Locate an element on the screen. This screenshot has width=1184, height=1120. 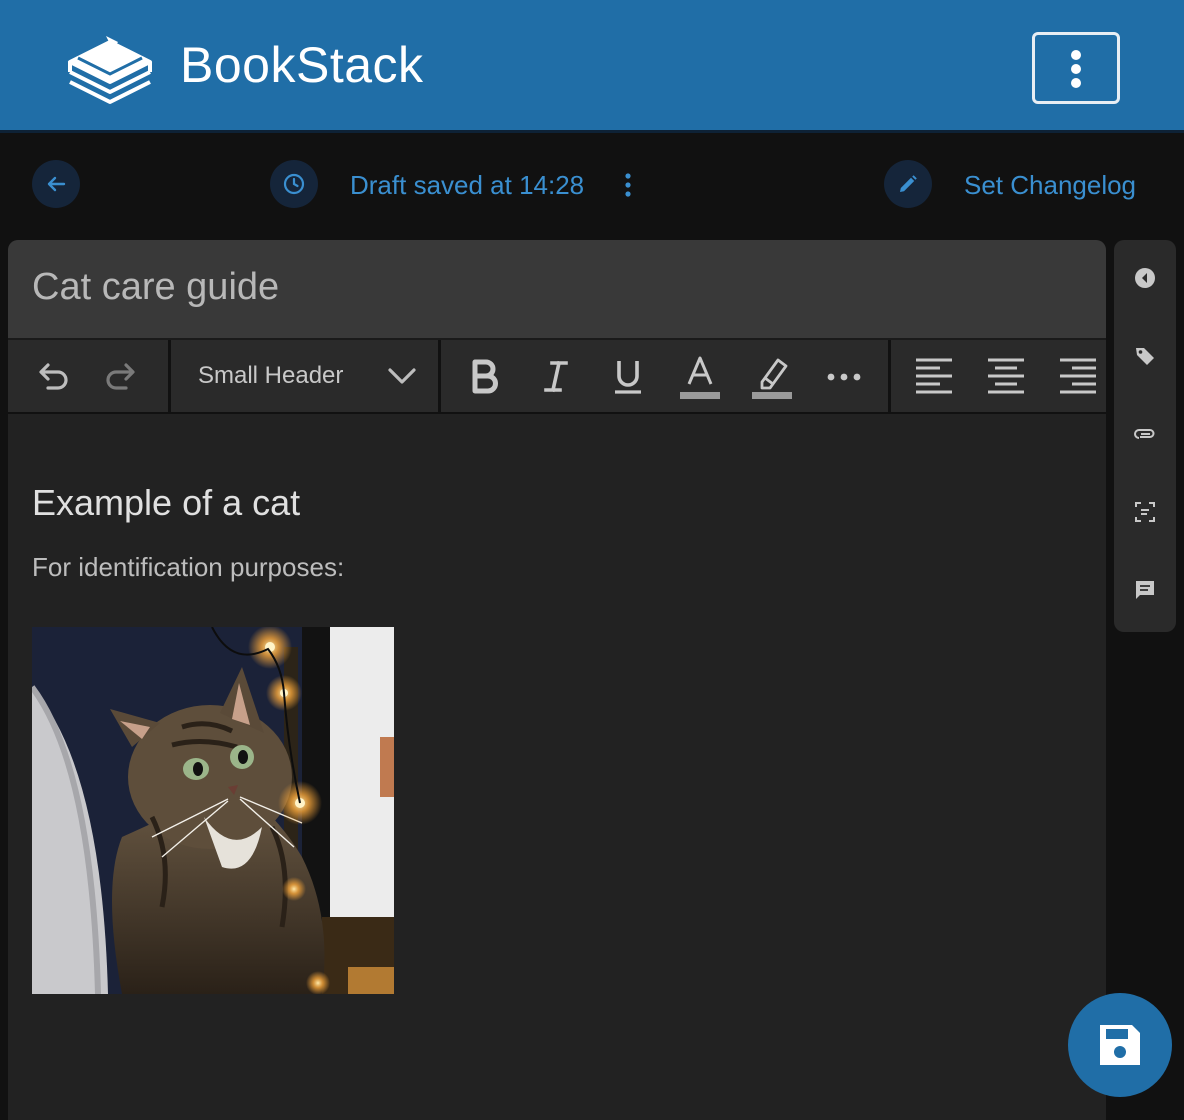
set-changelog-link: Set Changelog is located at coordinates (1050, 185).